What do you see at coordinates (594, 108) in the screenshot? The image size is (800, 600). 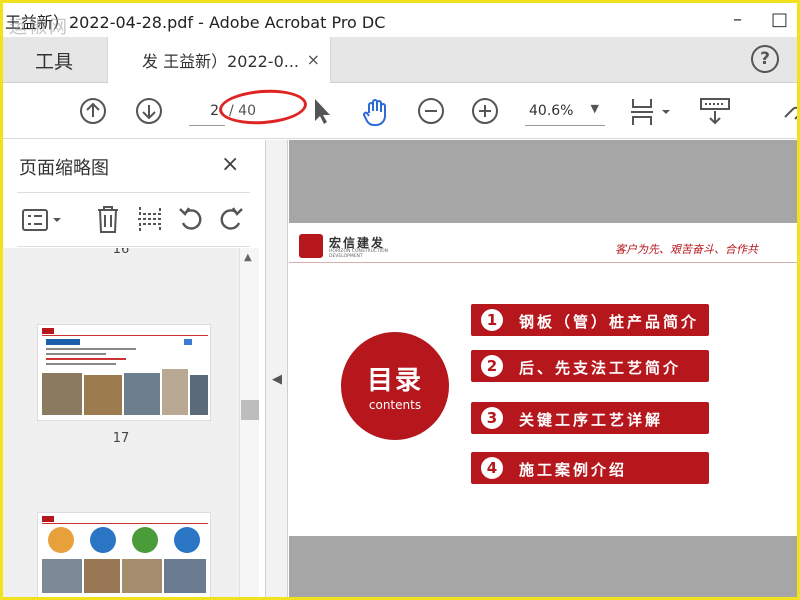 I see `chevron-down-icon: ▼` at bounding box center [594, 108].